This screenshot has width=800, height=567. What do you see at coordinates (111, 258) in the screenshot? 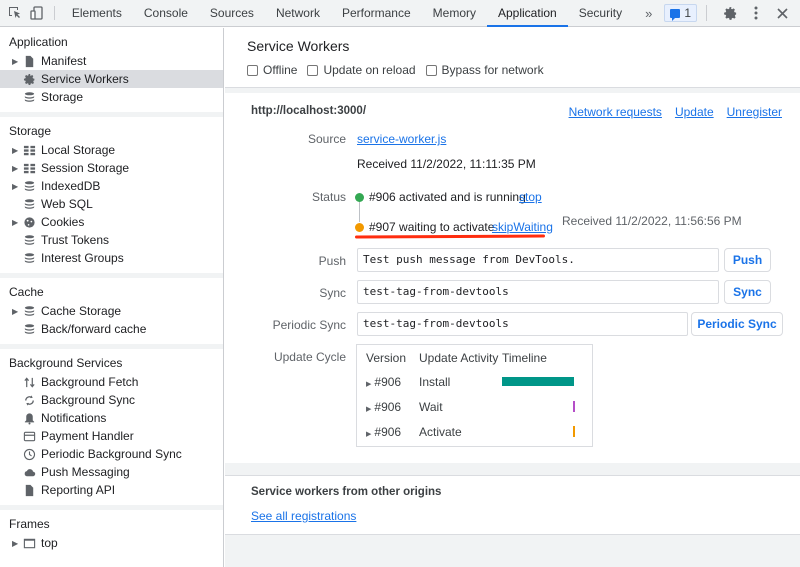
I see `sidebar-item-interest-groups: Interest Groups` at bounding box center [111, 258].